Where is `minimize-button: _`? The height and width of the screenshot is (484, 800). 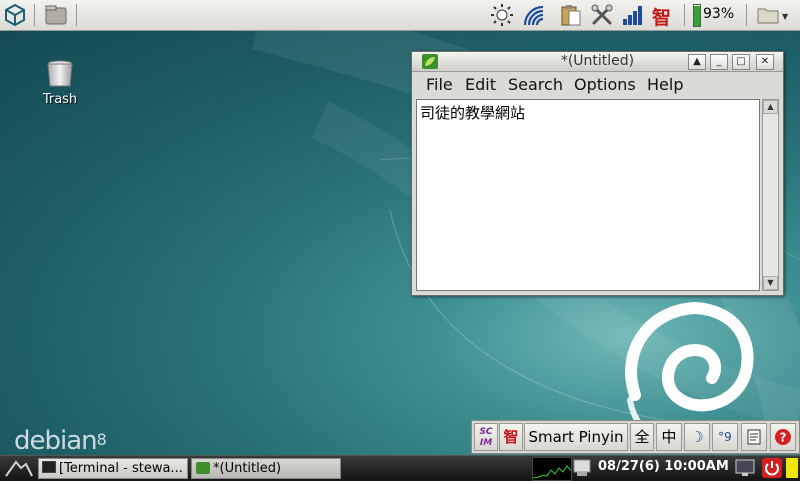 minimize-button: _ is located at coordinates (719, 62).